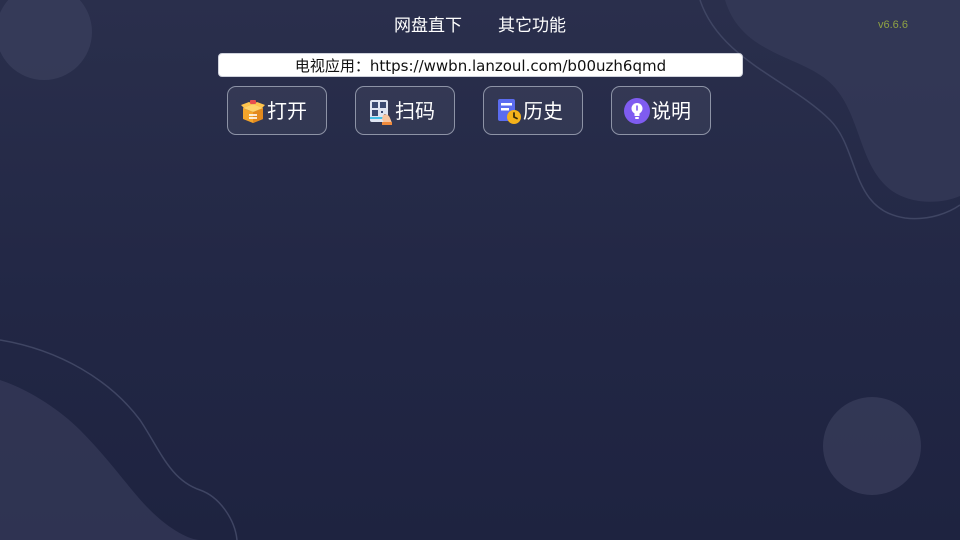 This screenshot has width=960, height=540. Describe the element at coordinates (637, 111) in the screenshot. I see `lightbulb-info-icon` at that location.